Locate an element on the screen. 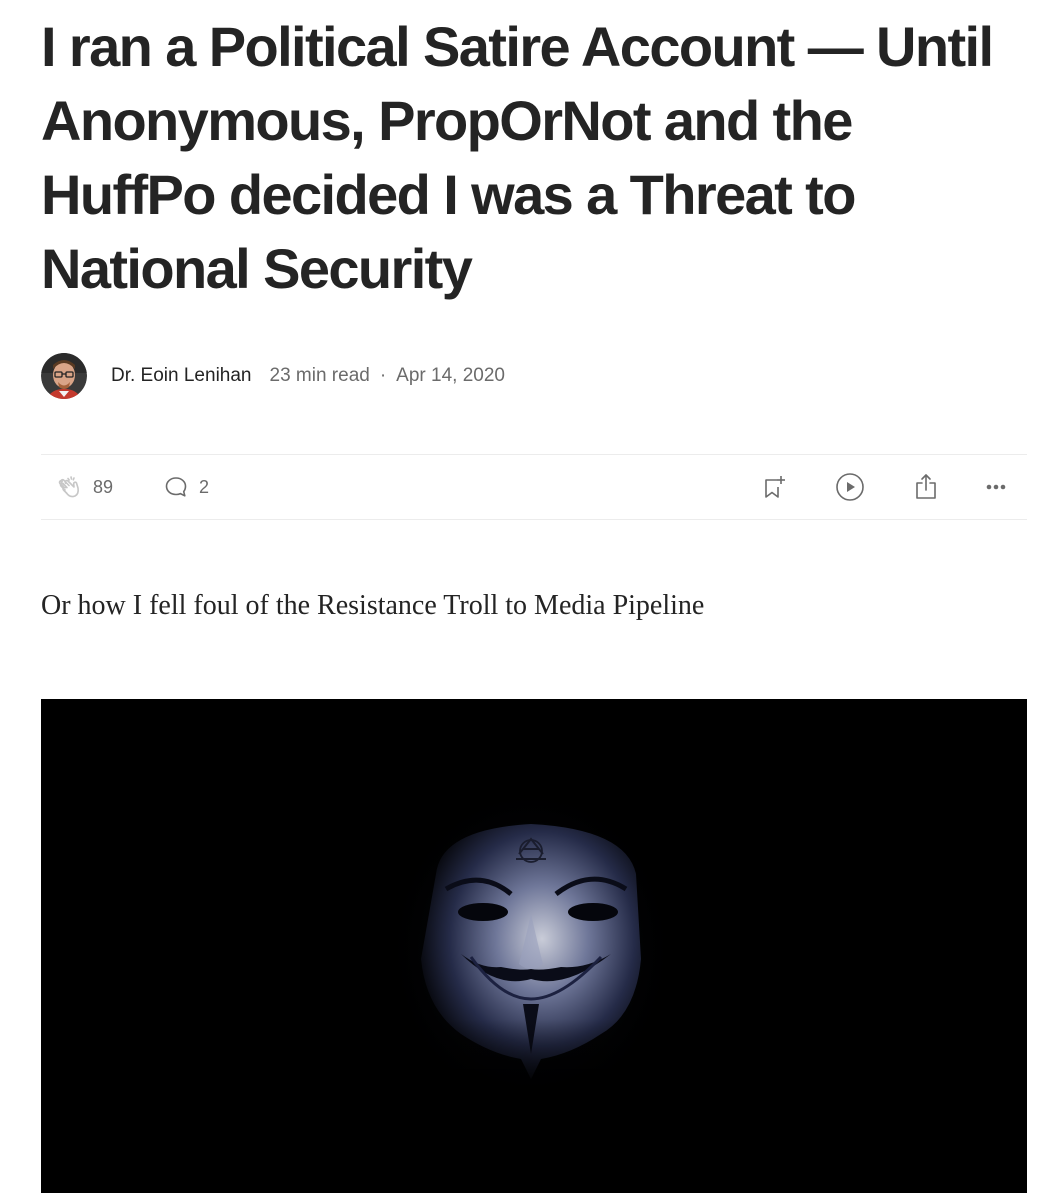 The width and height of the screenshot is (1037, 1200). more-icon is located at coordinates (998, 487).